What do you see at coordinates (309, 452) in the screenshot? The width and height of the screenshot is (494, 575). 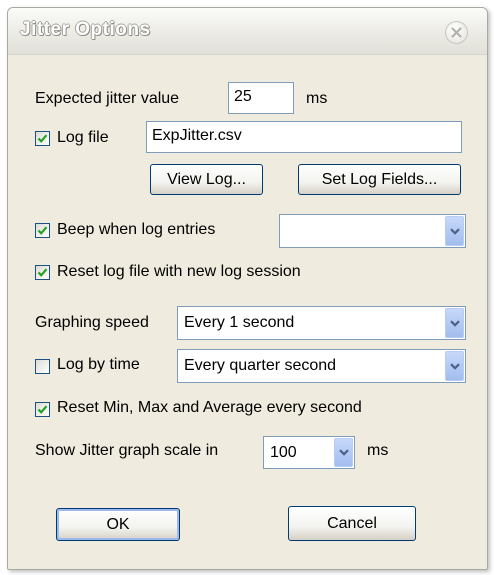 I see `graph-scale-dropdown: 100` at bounding box center [309, 452].